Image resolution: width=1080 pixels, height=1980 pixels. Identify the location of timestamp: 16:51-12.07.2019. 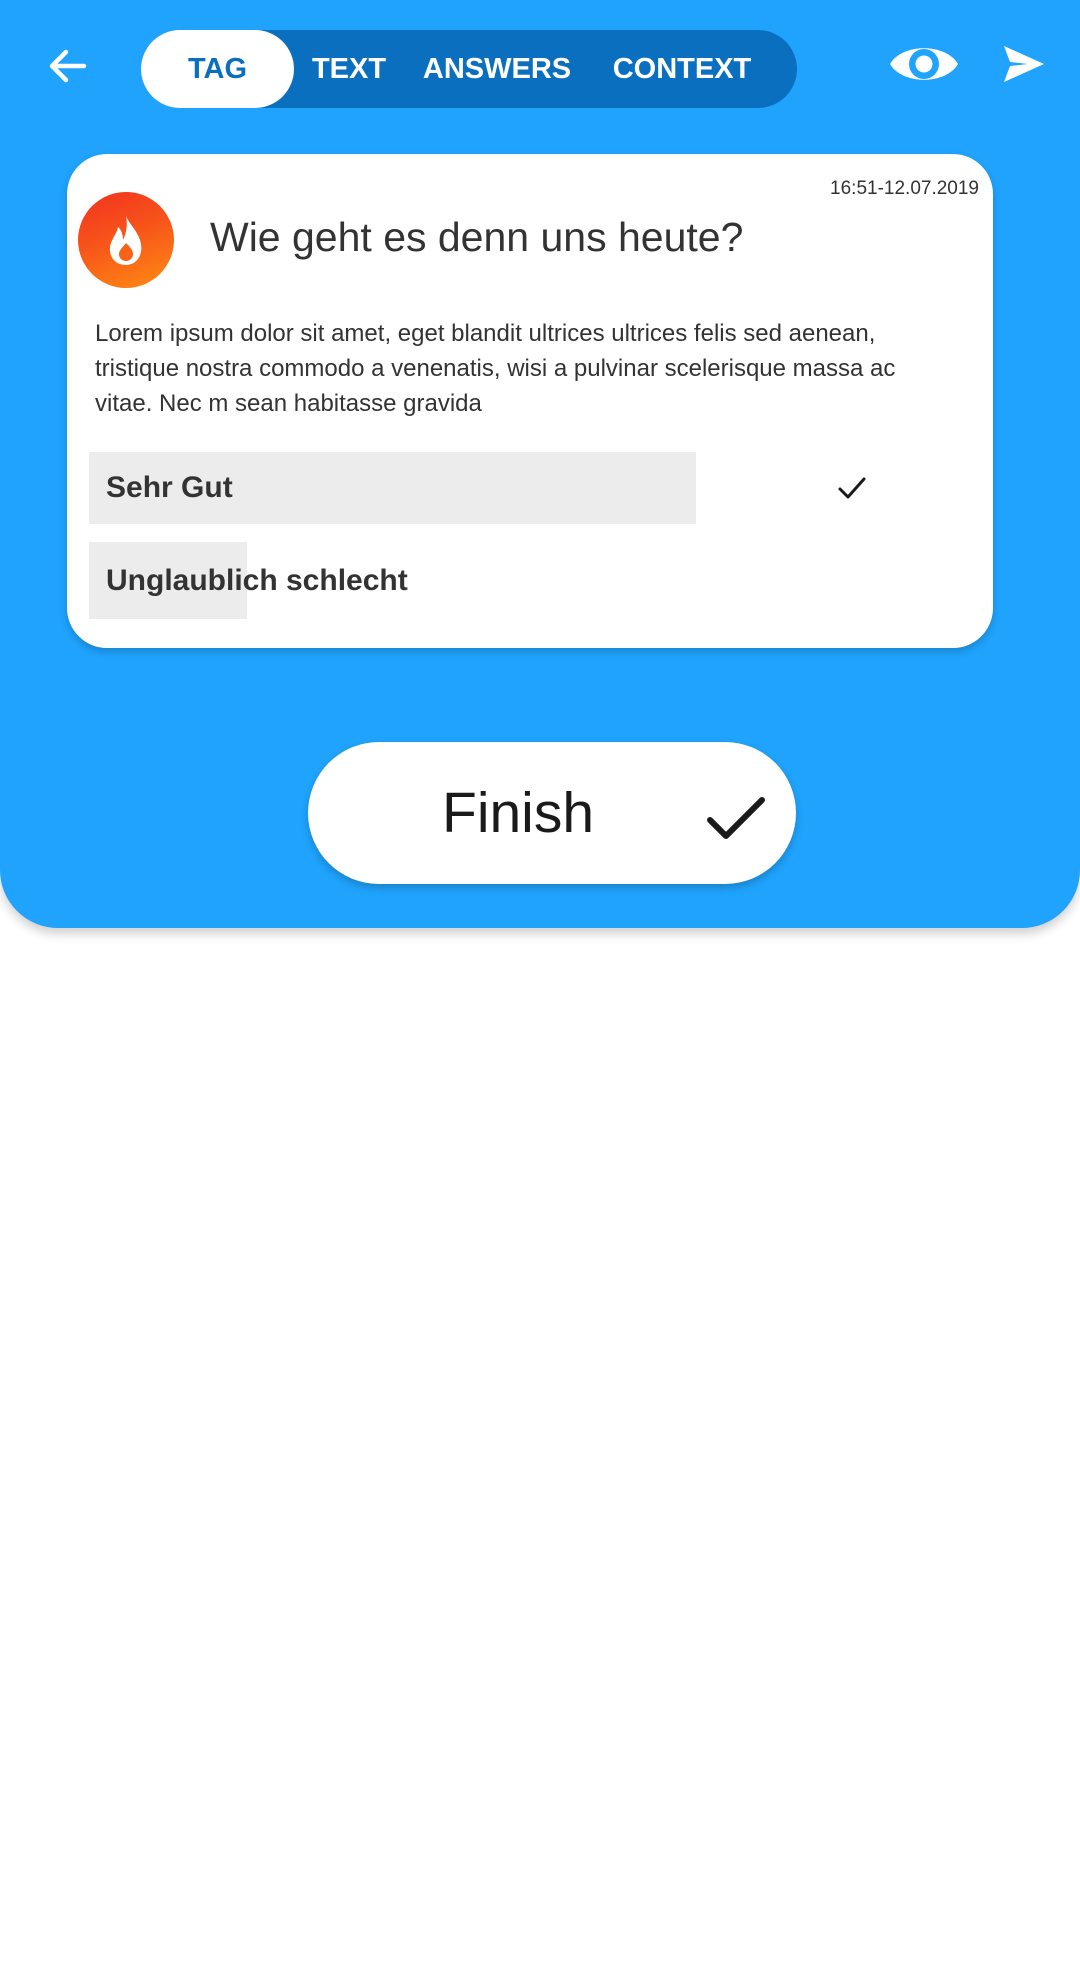
(904, 188).